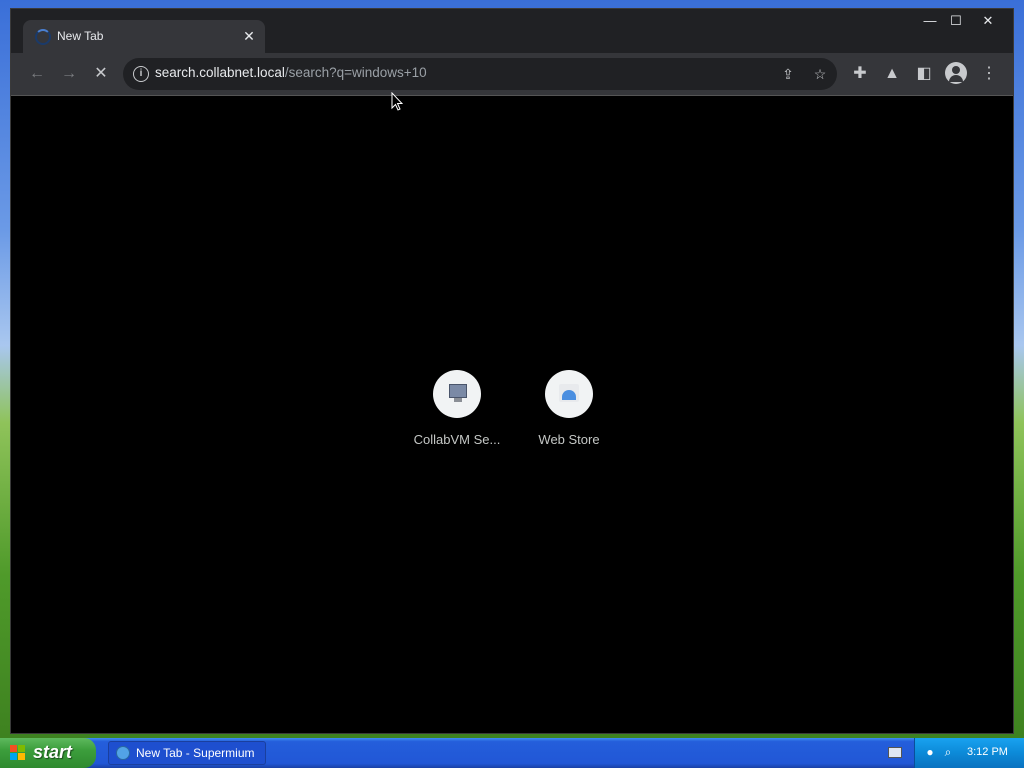 The height and width of the screenshot is (768, 1024). What do you see at coordinates (37, 74) in the screenshot?
I see `back-button: ←` at bounding box center [37, 74].